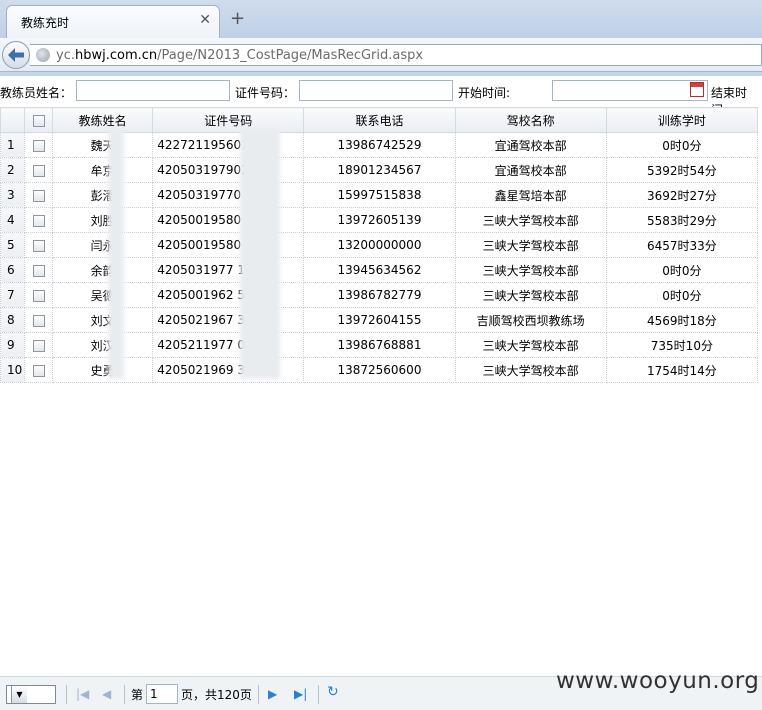 The image size is (762, 710). Describe the element at coordinates (103, 220) in the screenshot. I see `cell-coach-name: 刘胜` at that location.